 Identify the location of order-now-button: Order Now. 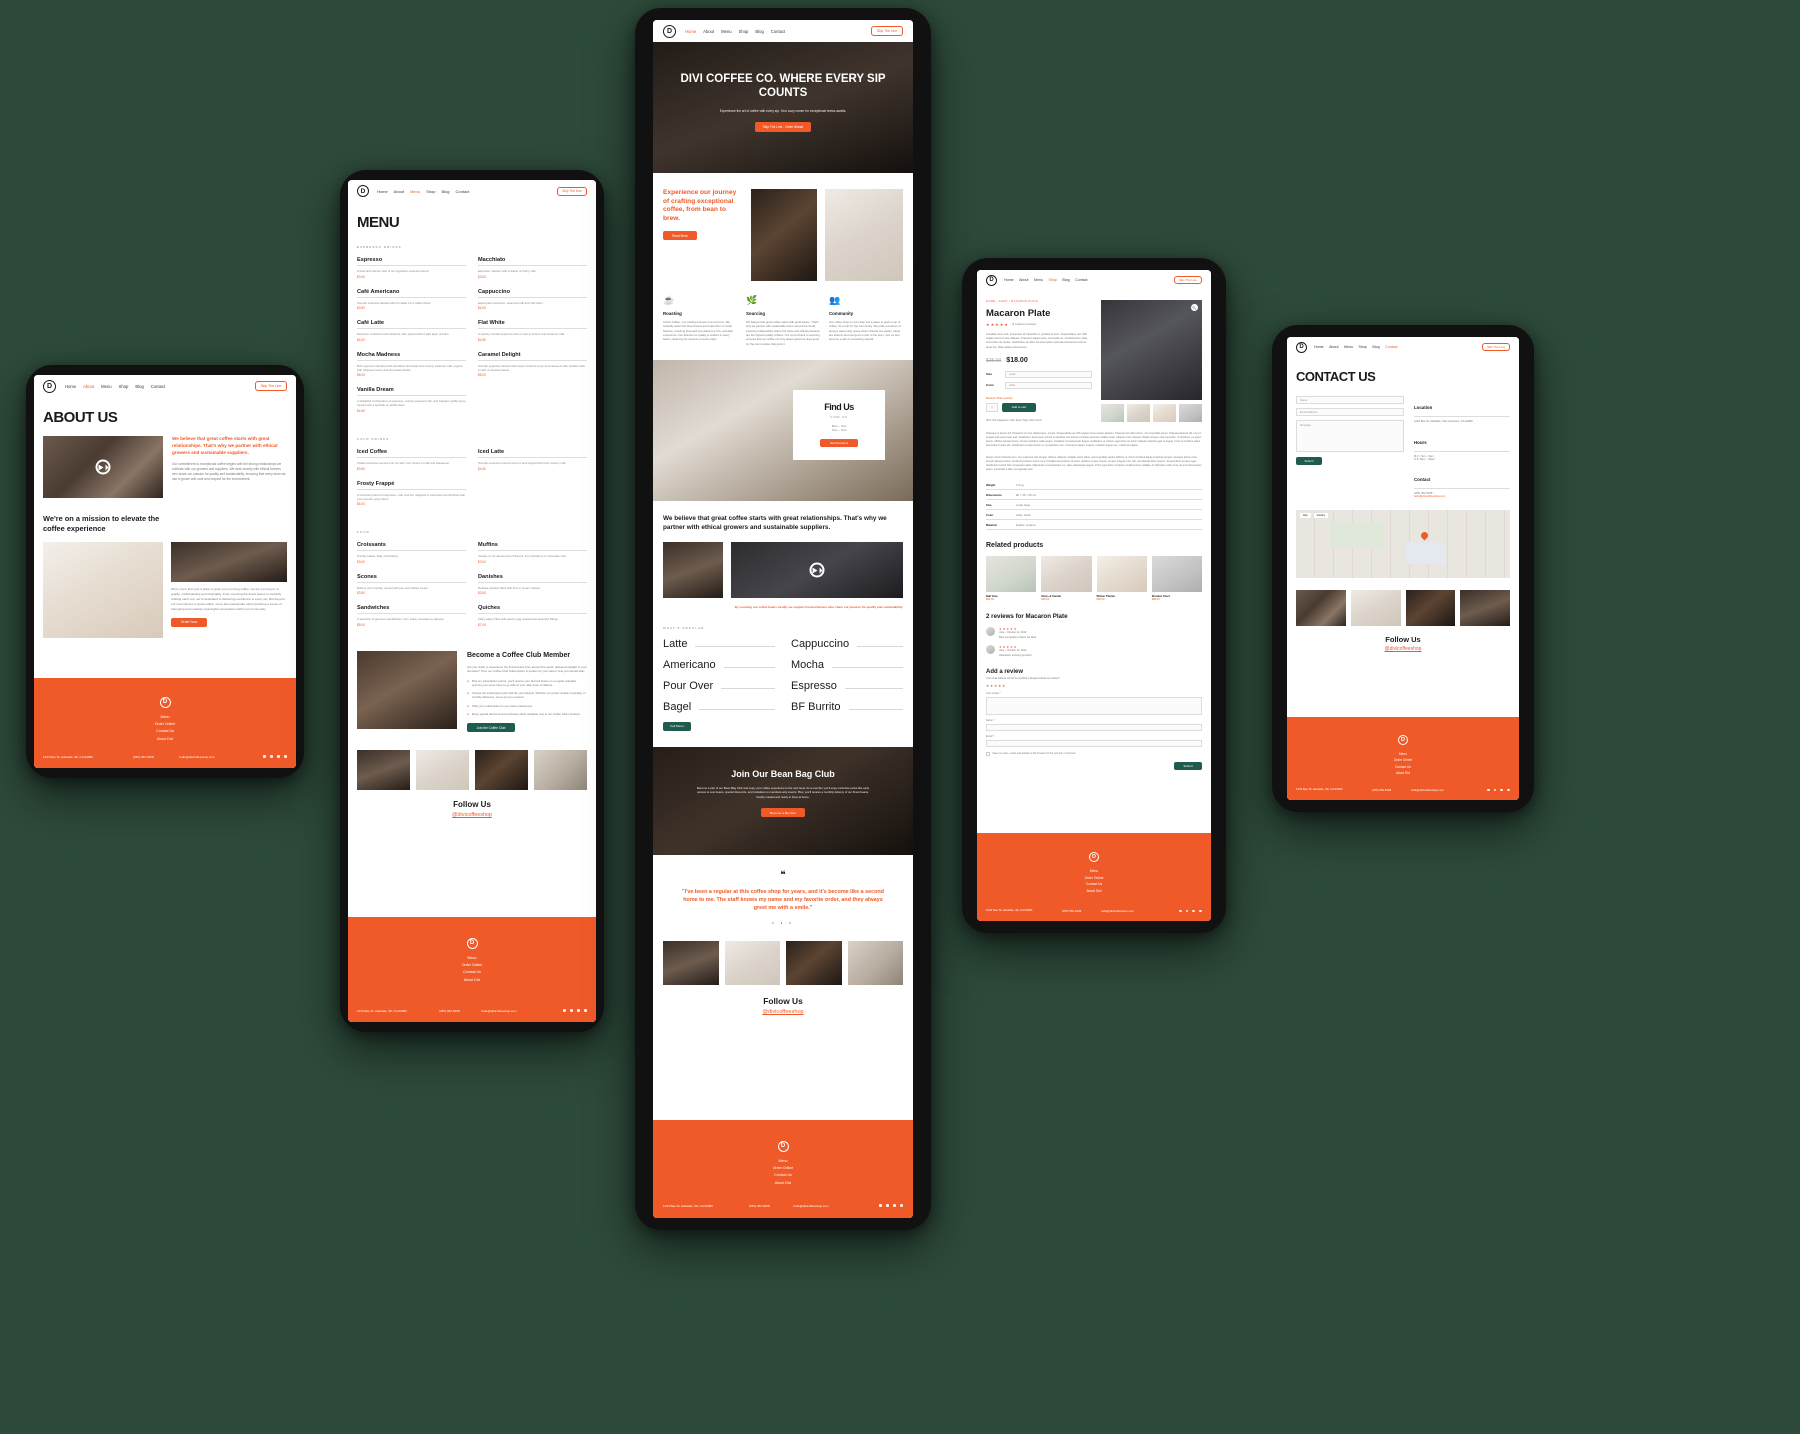
(189, 622).